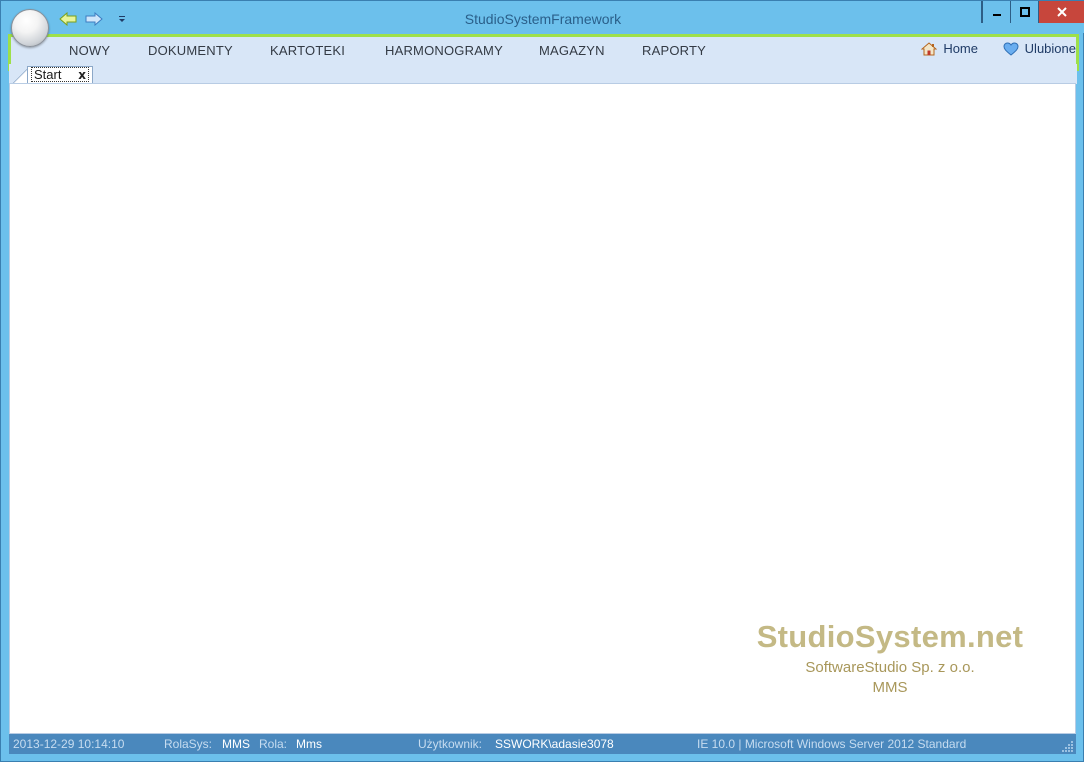 Image resolution: width=1084 pixels, height=762 pixels. Describe the element at coordinates (929, 48) in the screenshot. I see `home-icon` at that location.